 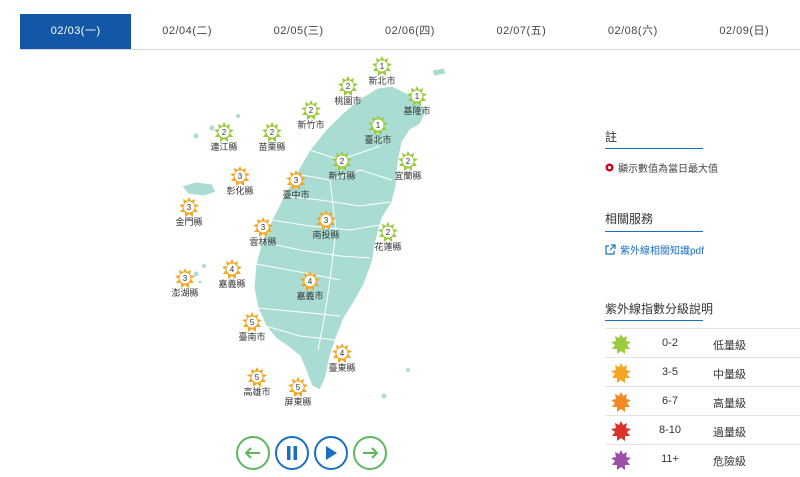 I want to click on legend-row-high: 6-7 高量級, so click(x=702, y=400).